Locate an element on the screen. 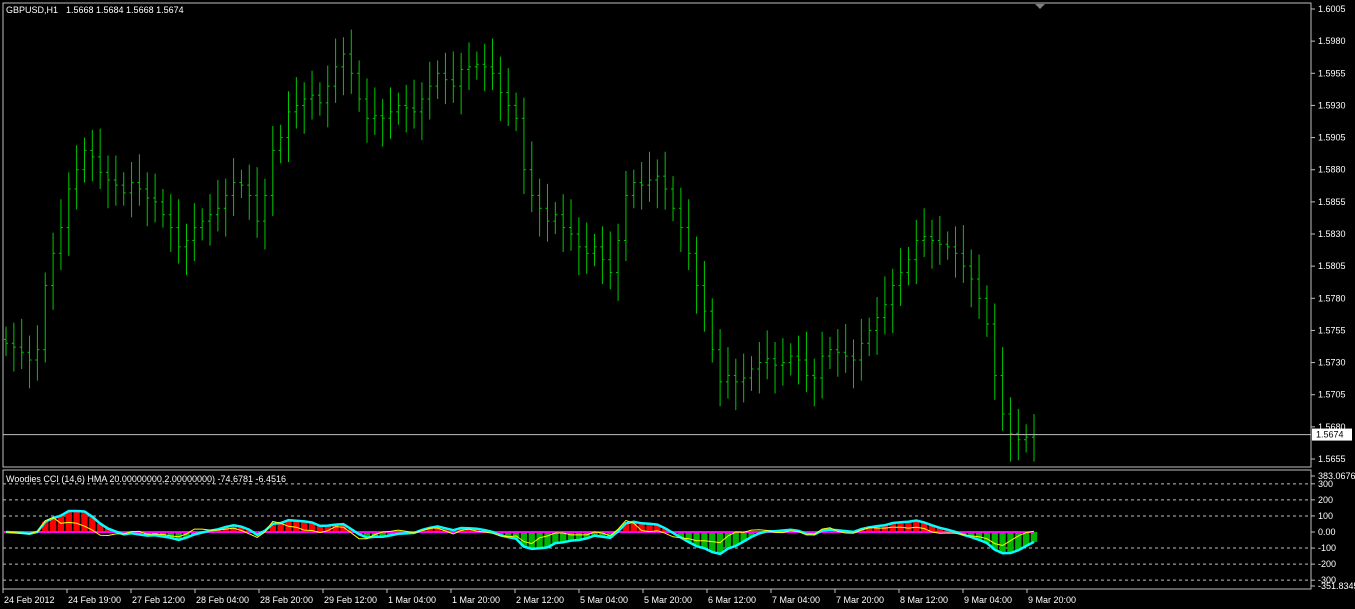 Image resolution: width=1355 pixels, height=609 pixels. time-label: 29 Feb 12:00 is located at coordinates (350, 600).